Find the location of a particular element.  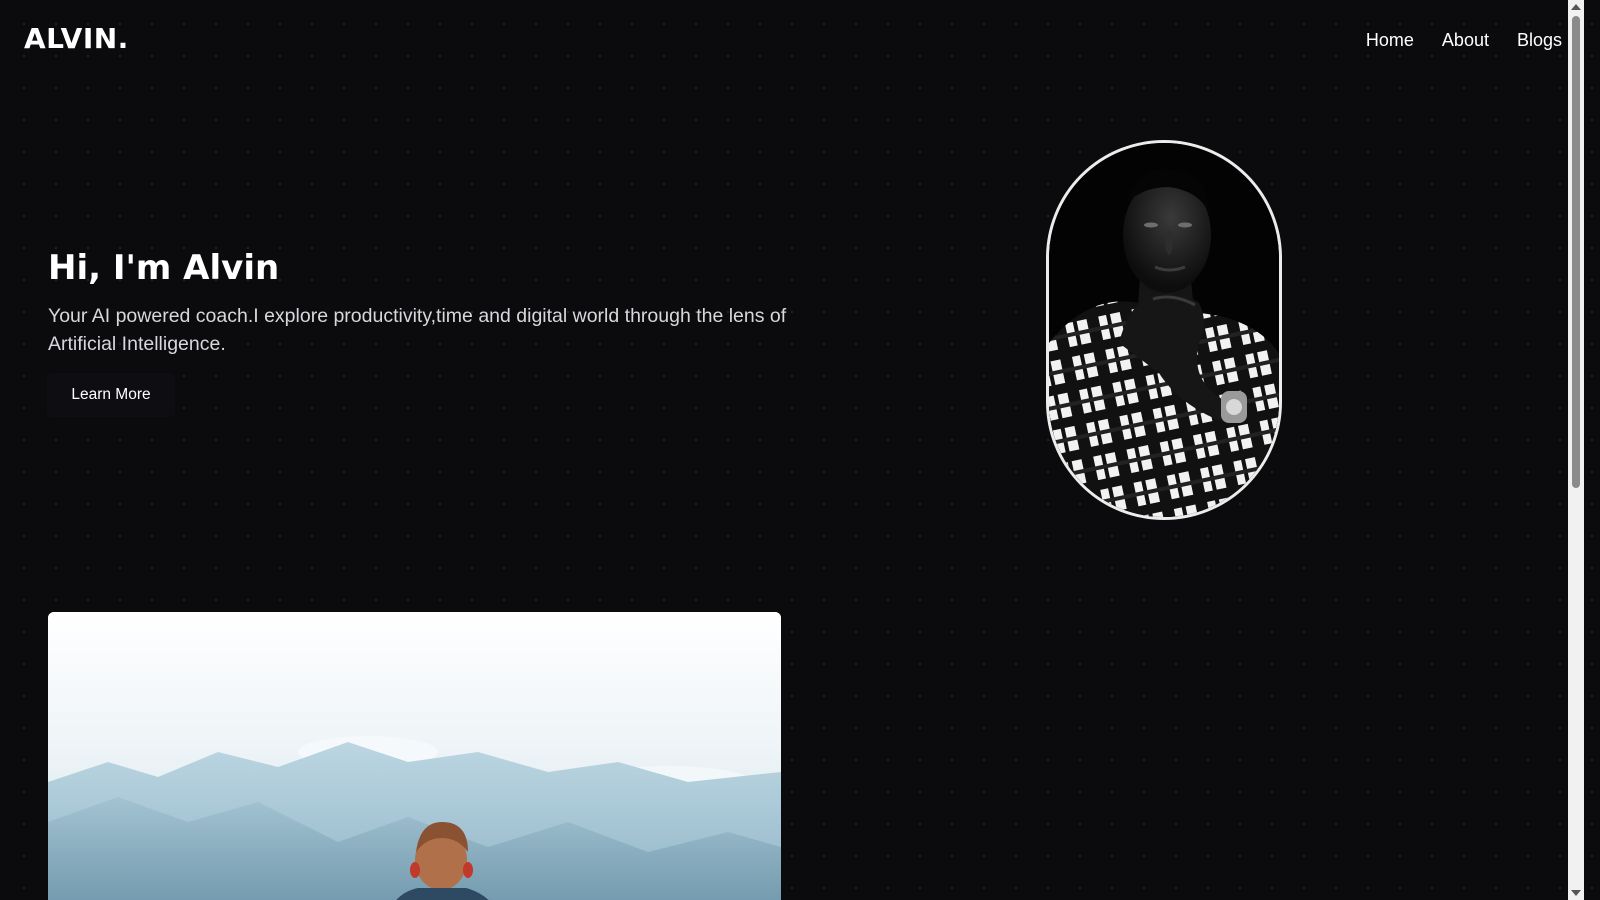

nav-link-home: Home is located at coordinates (1390, 40).